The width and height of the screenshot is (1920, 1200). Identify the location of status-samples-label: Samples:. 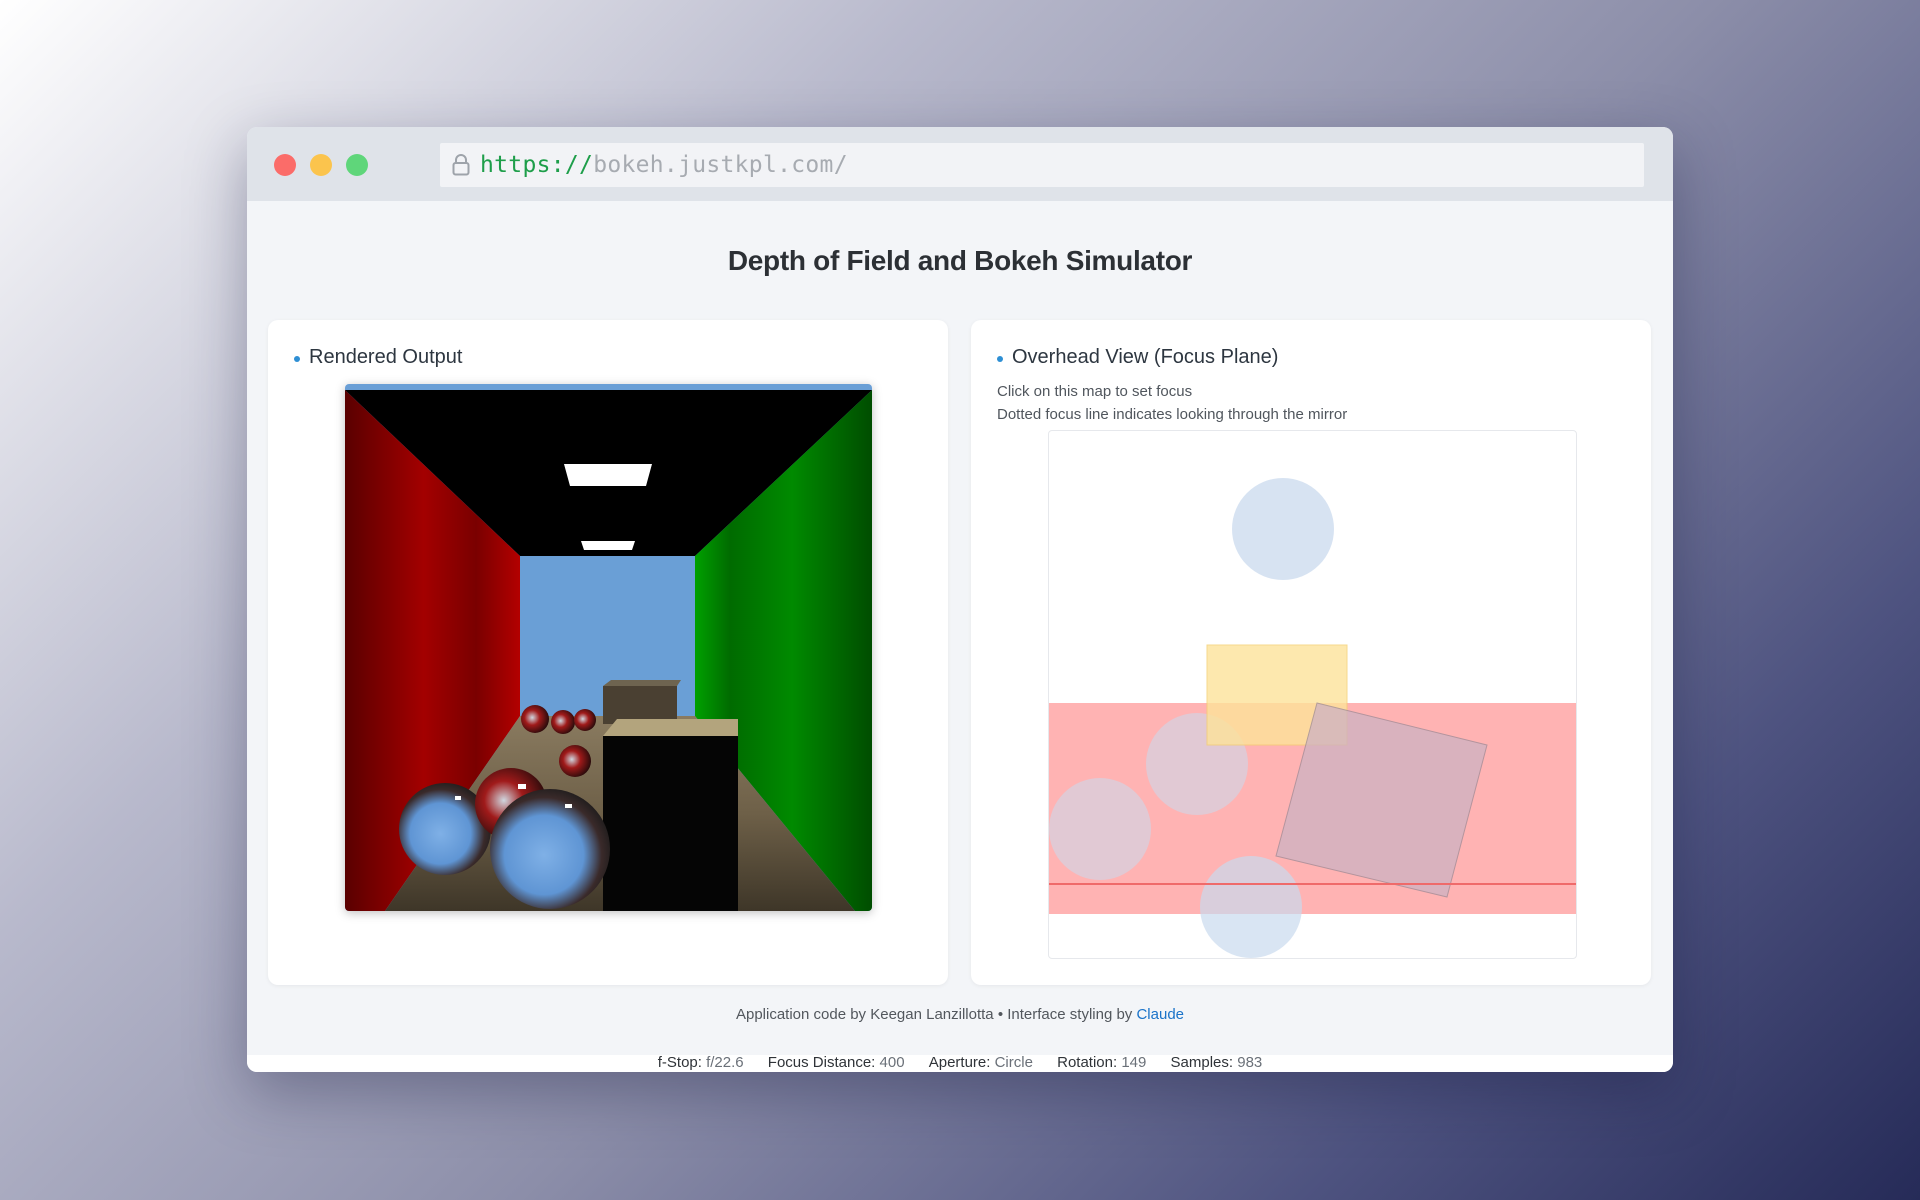
(1202, 1062).